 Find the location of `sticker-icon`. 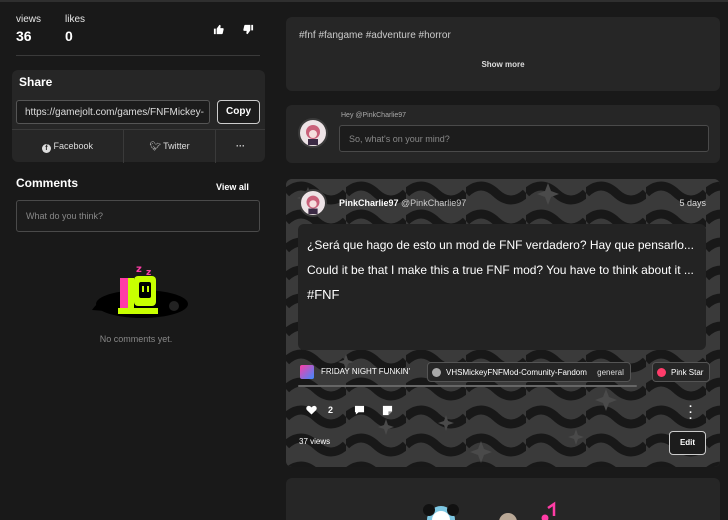

sticker-icon is located at coordinates (387, 412).